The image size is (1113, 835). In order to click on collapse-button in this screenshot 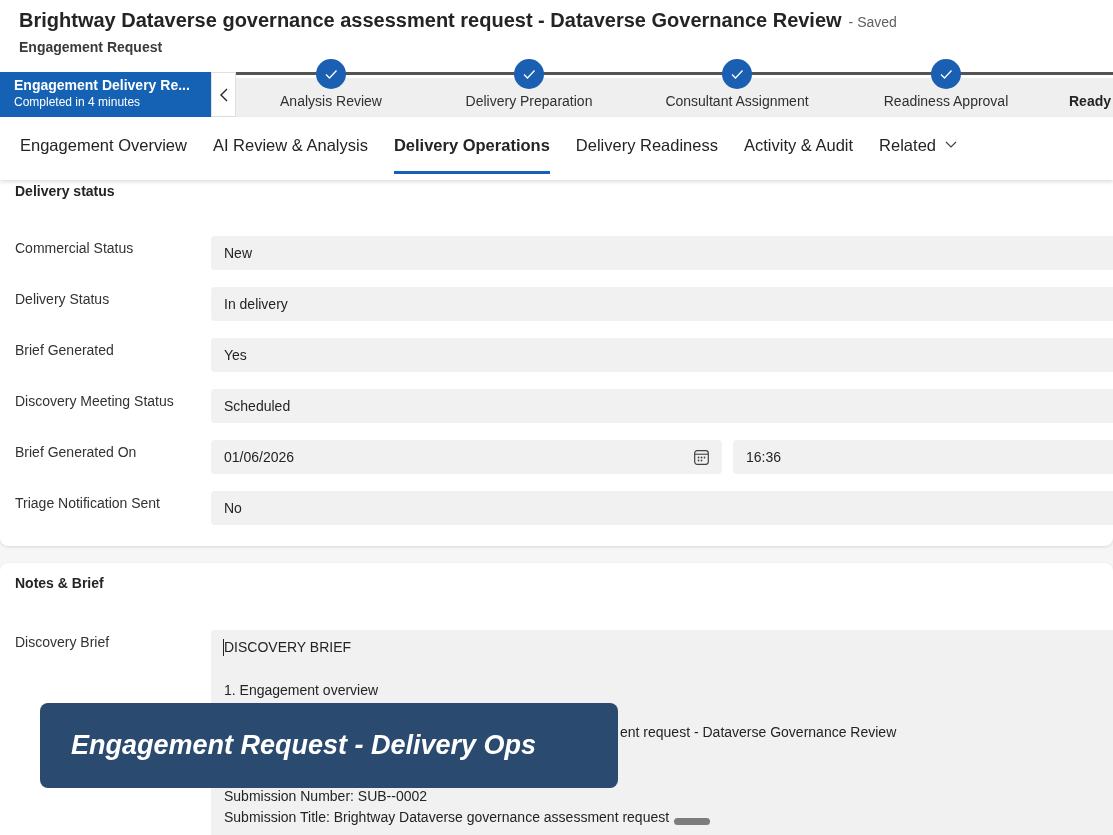, I will do `click(223, 94)`.